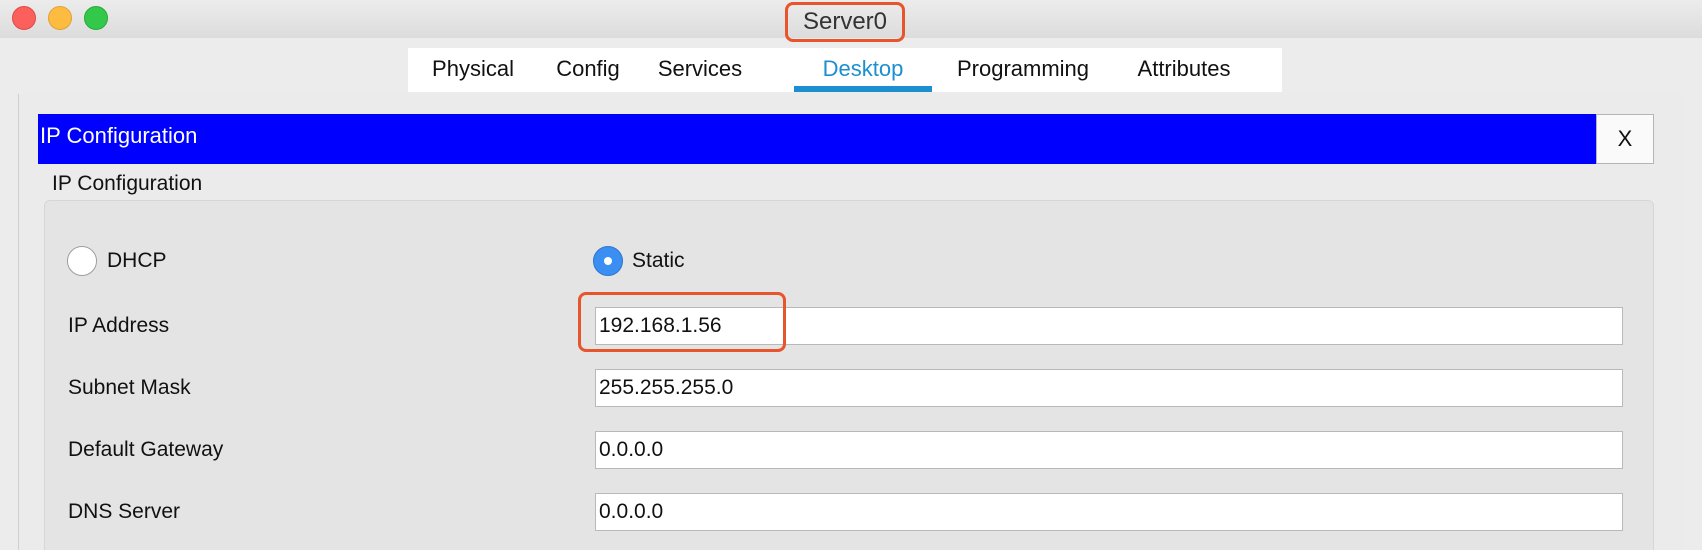  I want to click on default-gateway-label: Default Gateway, so click(146, 449).